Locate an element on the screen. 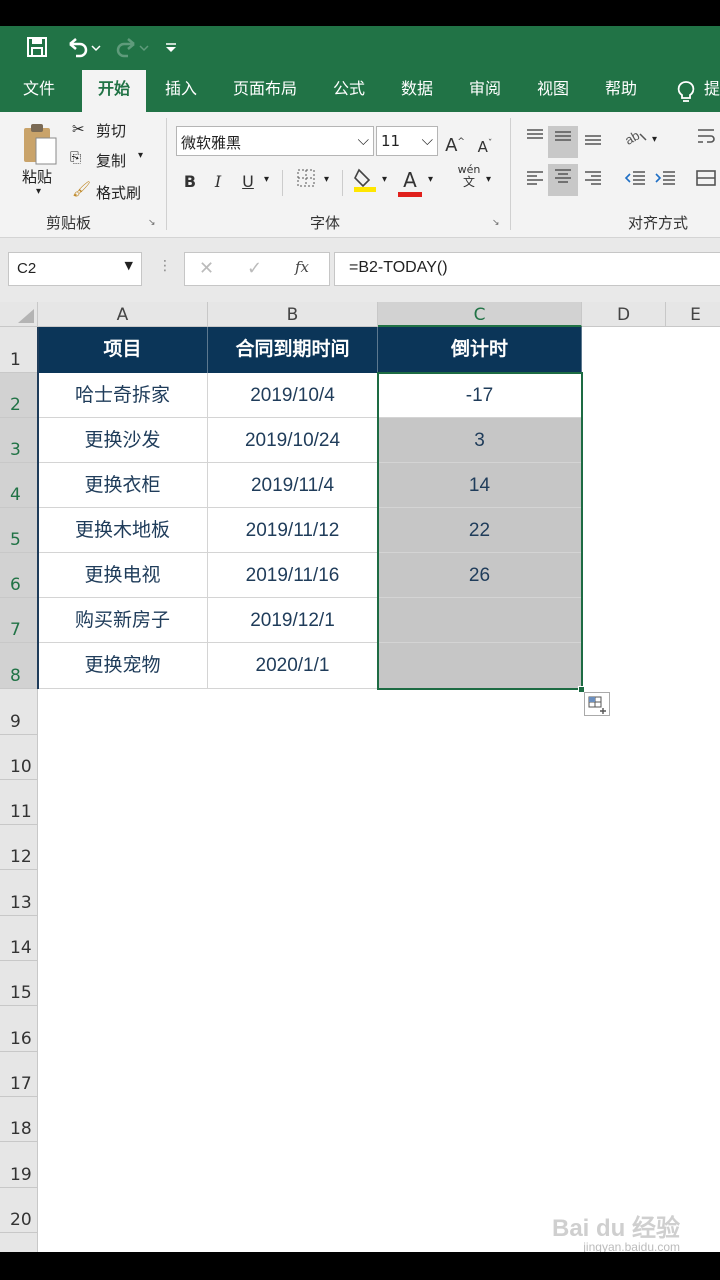 Image resolution: width=720 pixels, height=1280 pixels. fill-color-icon is located at coordinates (365, 180).